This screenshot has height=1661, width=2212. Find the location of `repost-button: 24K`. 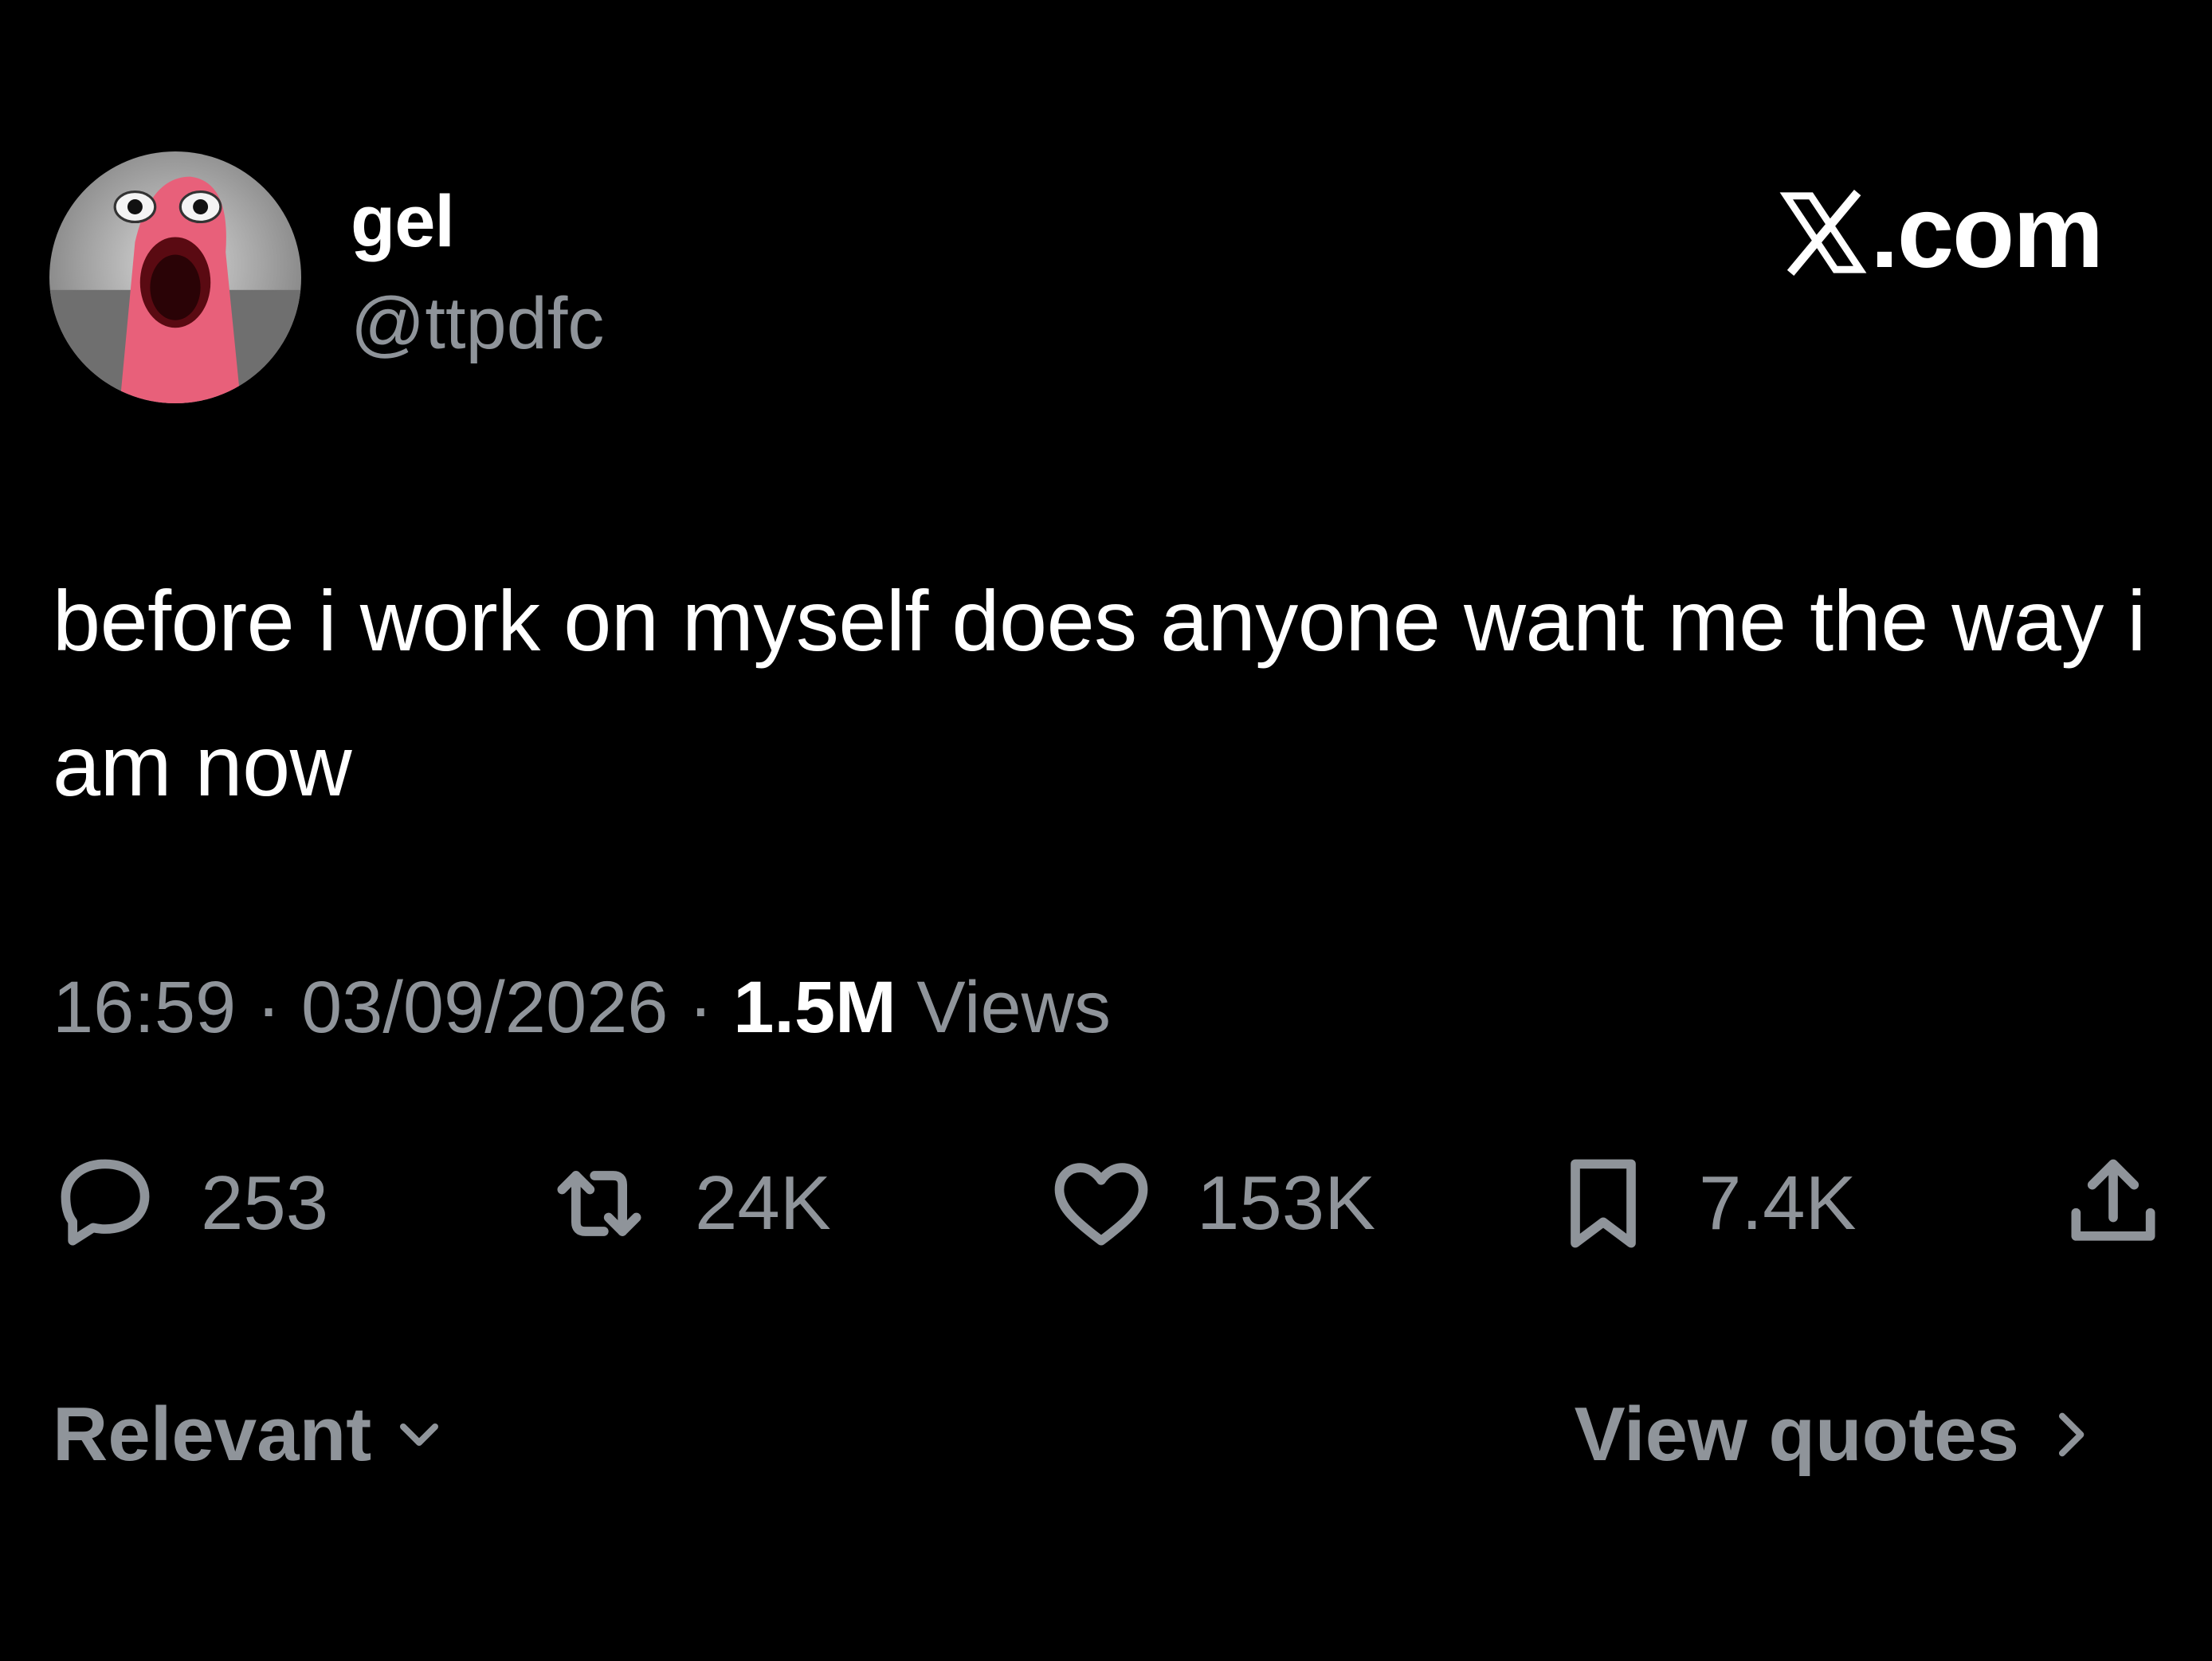

repost-button: 24K is located at coordinates (687, 1203).